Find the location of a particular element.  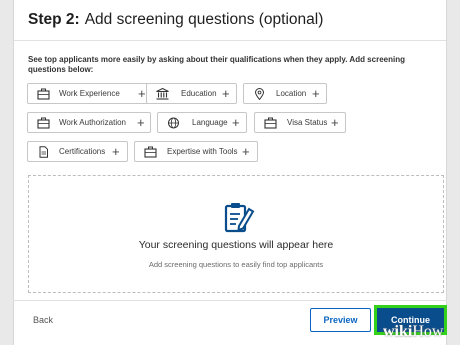

chip-label: Language is located at coordinates (210, 122).